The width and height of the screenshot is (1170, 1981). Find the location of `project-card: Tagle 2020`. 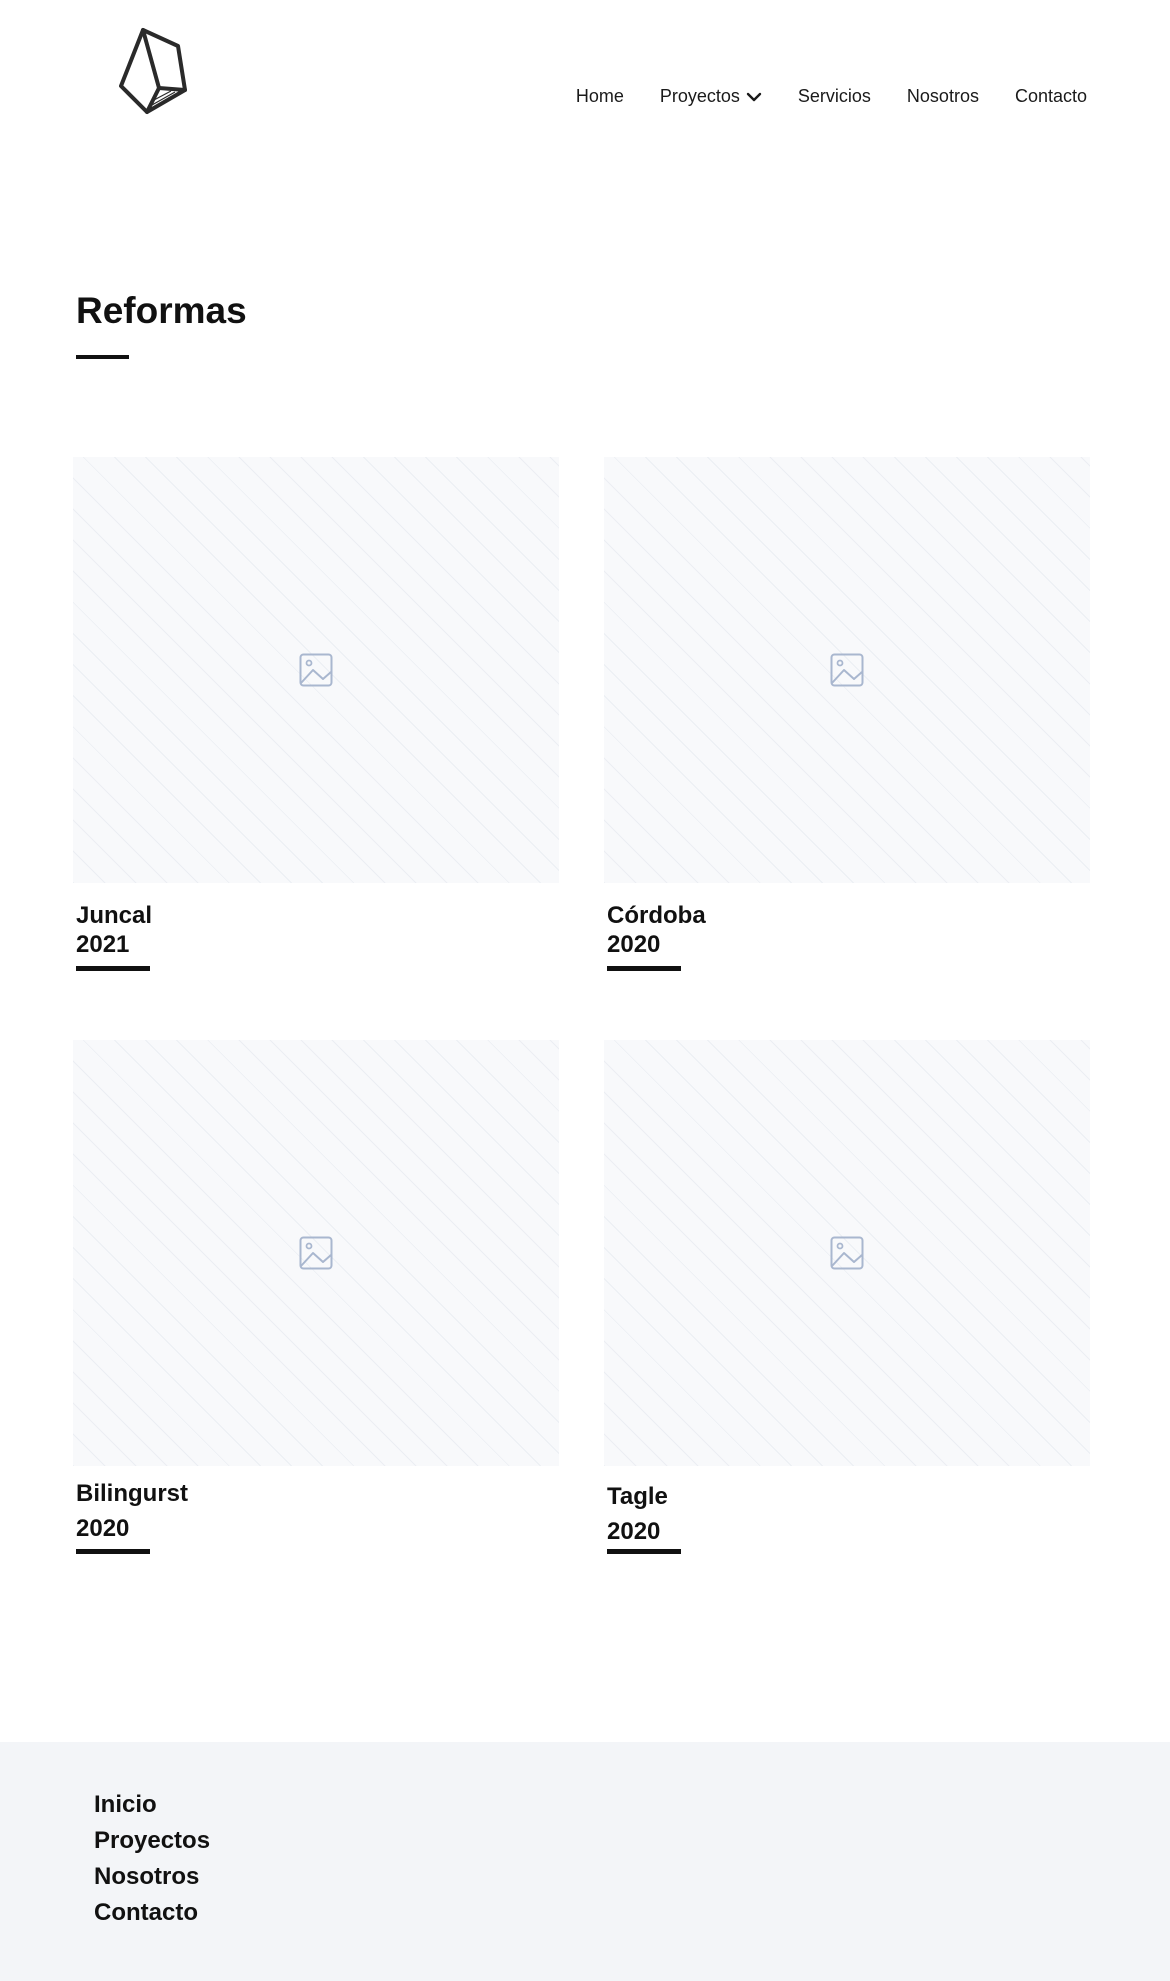

project-card: Tagle 2020 is located at coordinates (847, 1300).